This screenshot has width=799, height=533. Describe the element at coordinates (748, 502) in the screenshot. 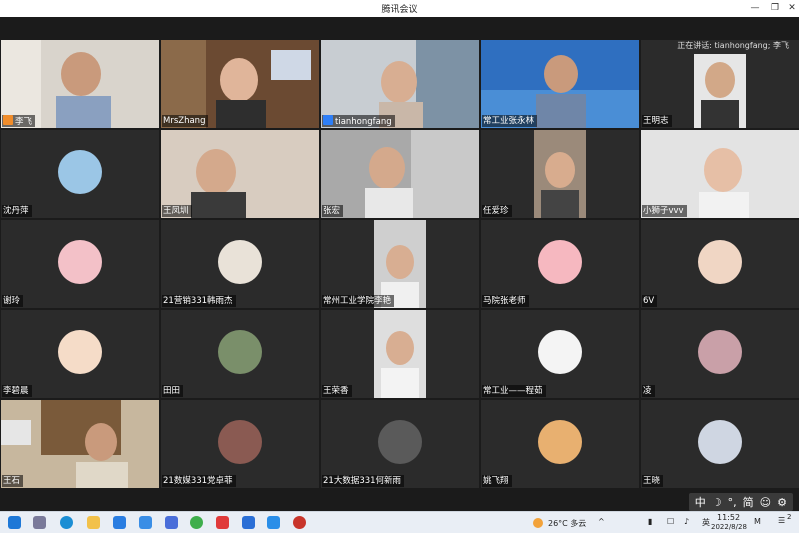

I see `simplified-icon: 简` at that location.